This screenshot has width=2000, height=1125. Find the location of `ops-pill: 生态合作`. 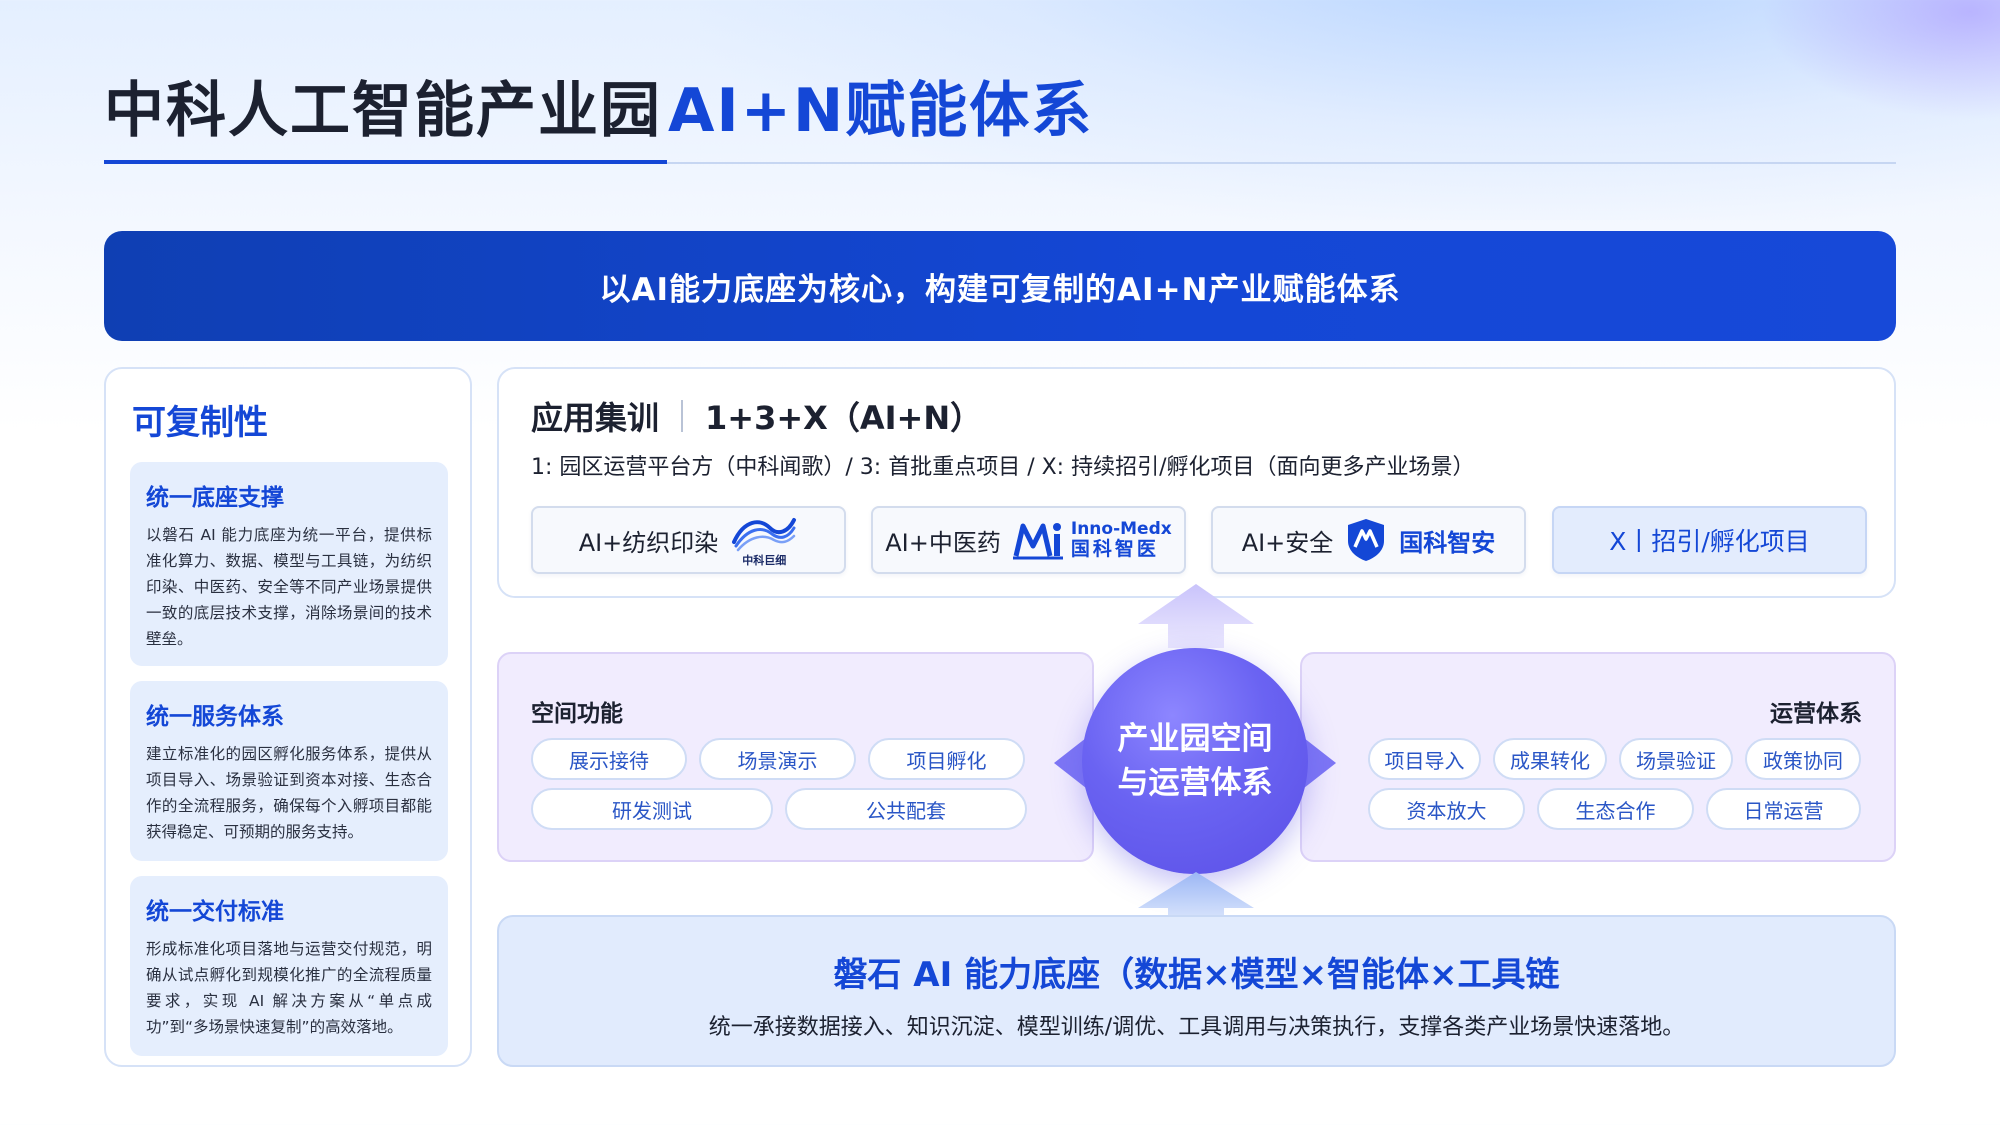

ops-pill: 生态合作 is located at coordinates (1615, 809).